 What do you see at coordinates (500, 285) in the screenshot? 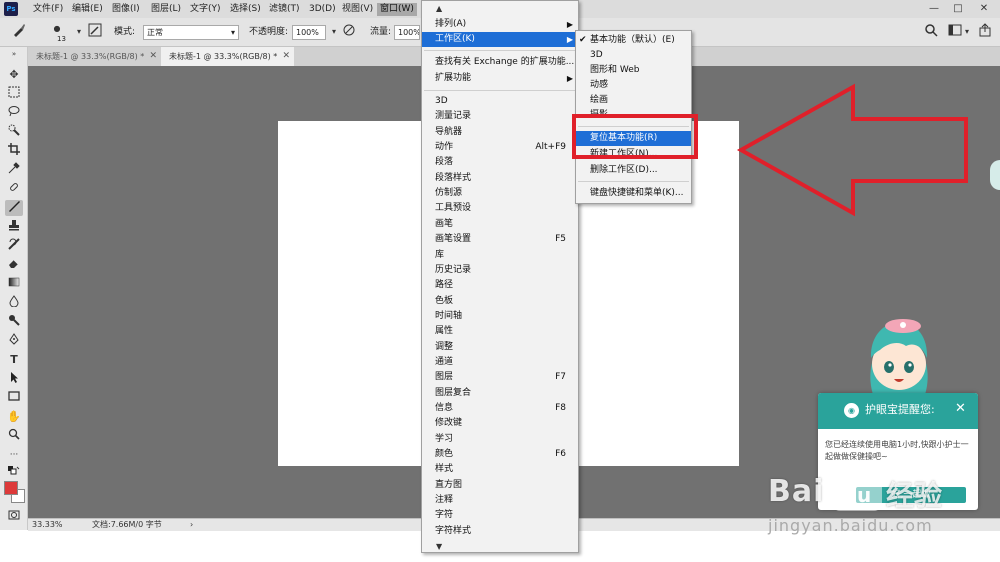
I see `menu-item-panel: 路径` at bounding box center [500, 285].